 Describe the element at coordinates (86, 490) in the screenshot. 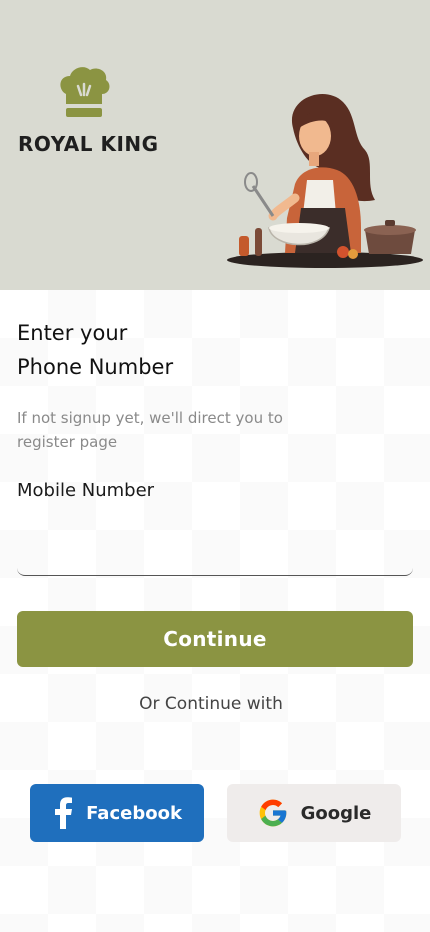

I see `mobile-number-label: Mobile Number` at that location.